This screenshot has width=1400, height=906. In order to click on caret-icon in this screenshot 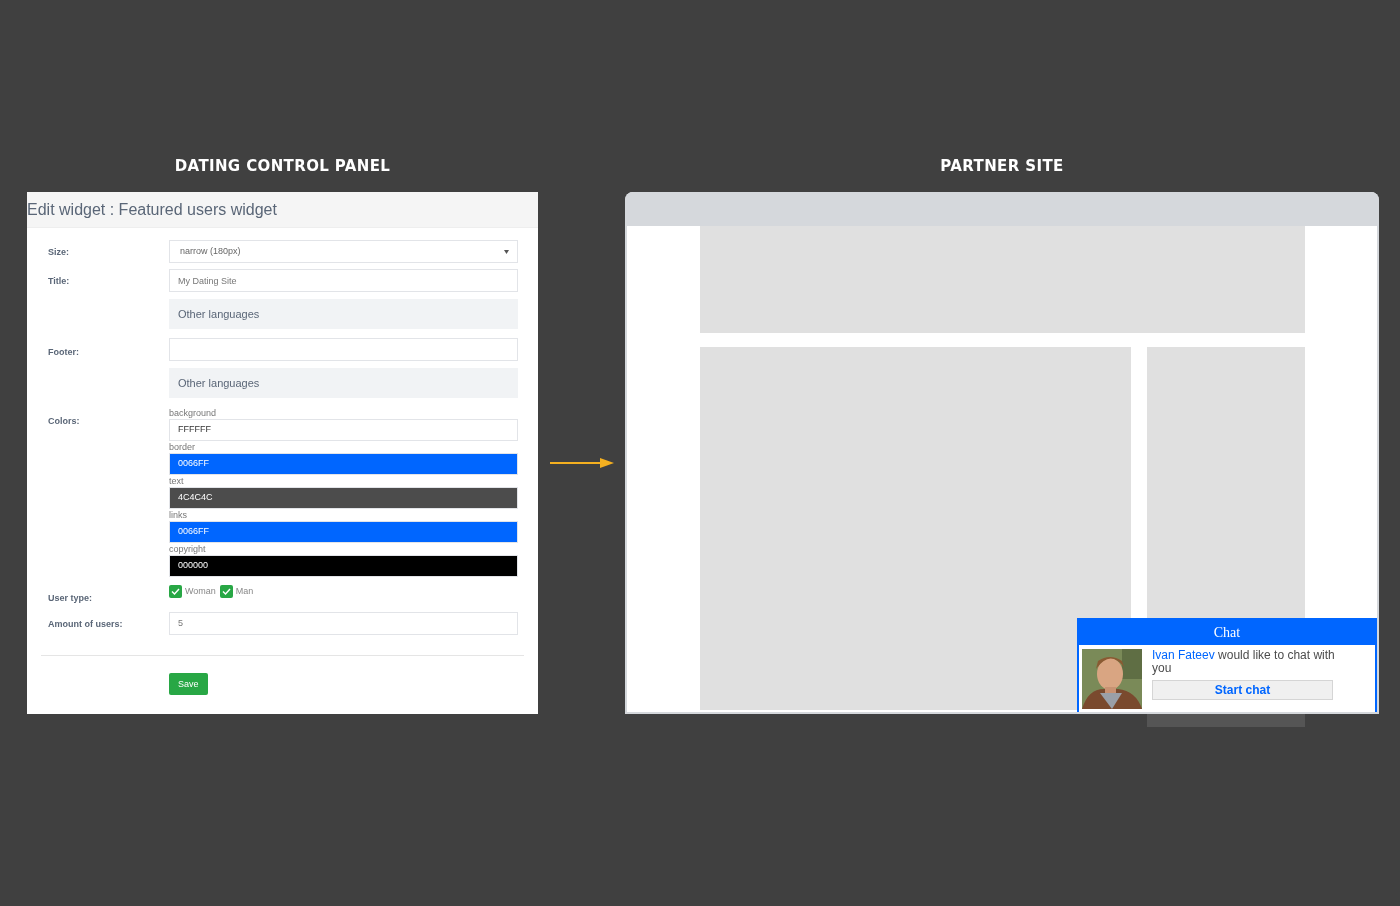, I will do `click(506, 251)`.